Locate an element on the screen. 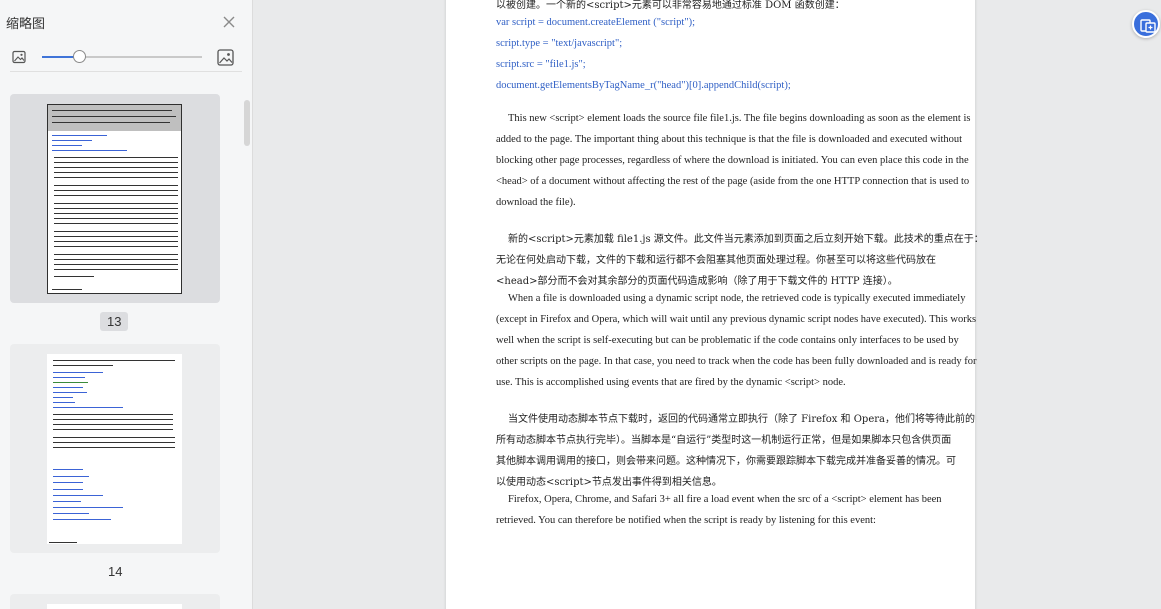 The width and height of the screenshot is (1161, 609). thumbnail-page-number: 14 is located at coordinates (115, 571).